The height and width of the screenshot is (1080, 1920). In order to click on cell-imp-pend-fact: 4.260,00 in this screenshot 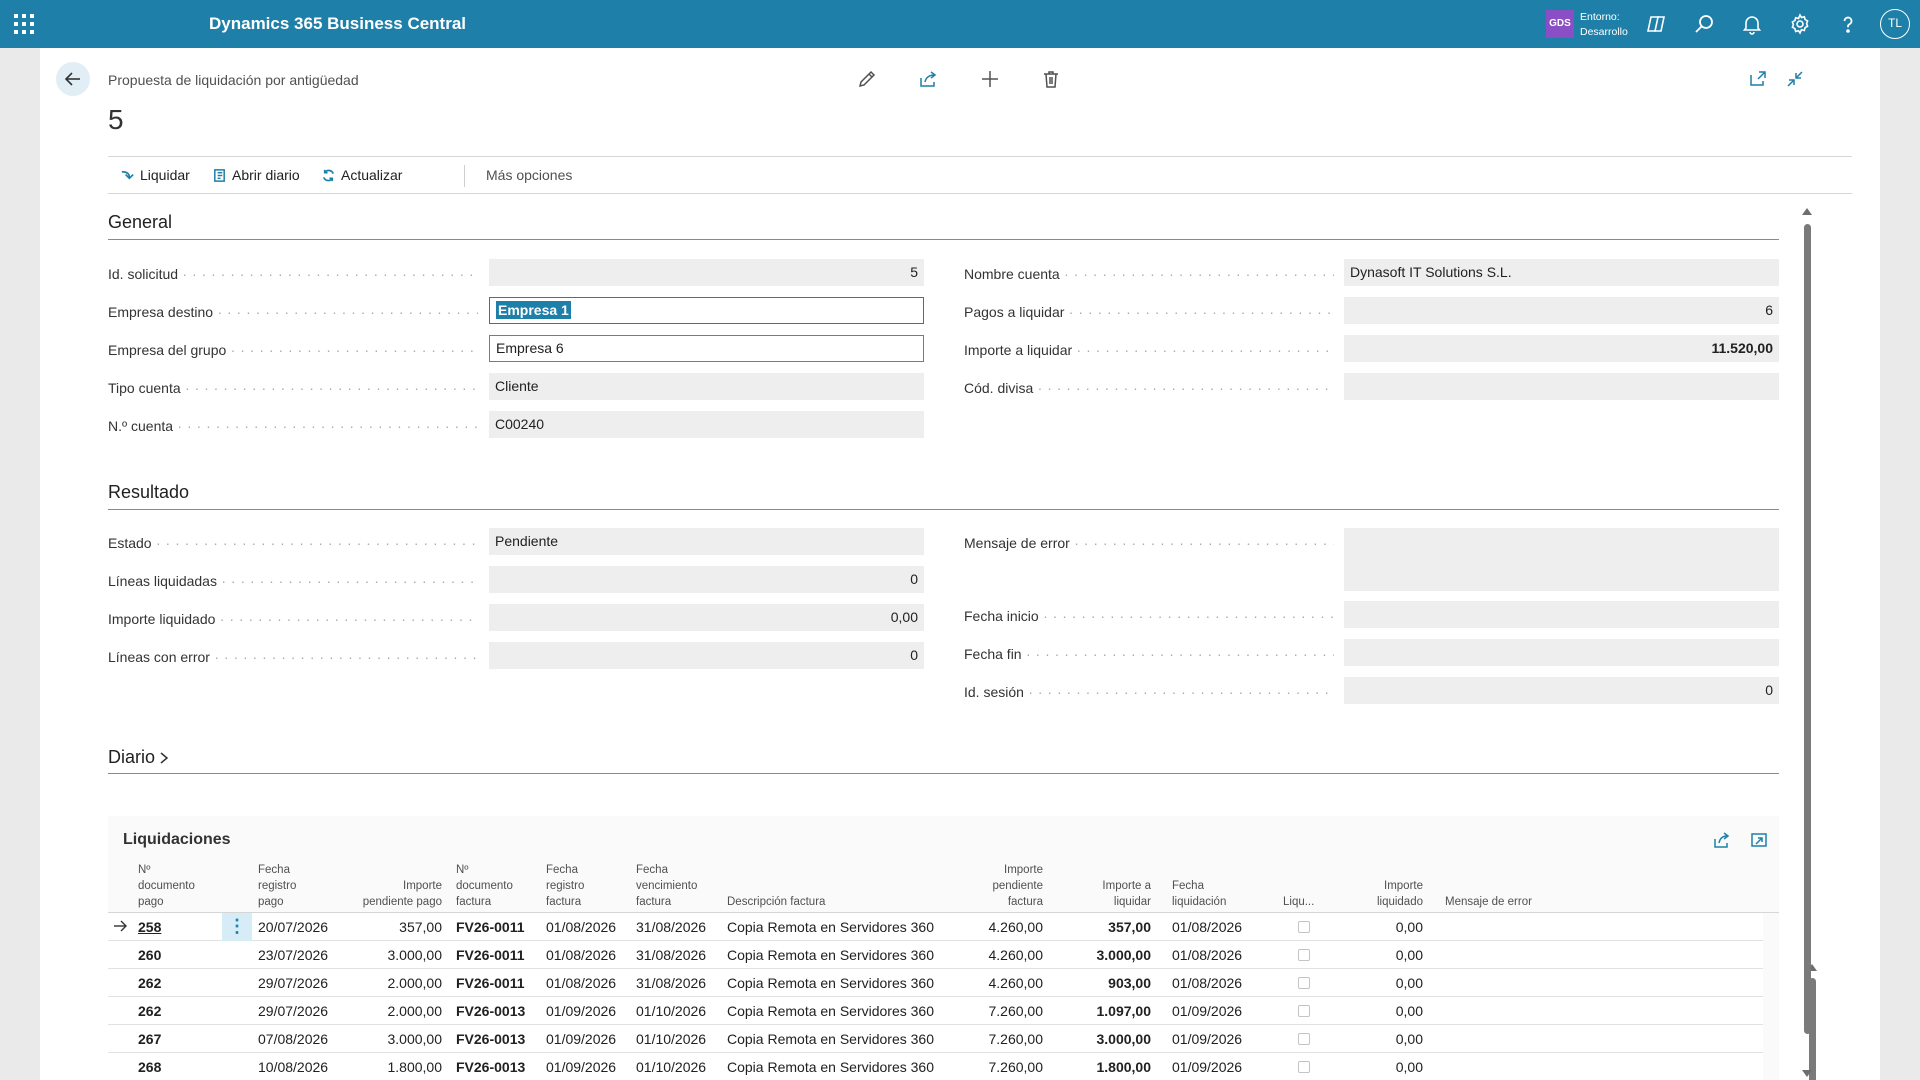, I will do `click(1016, 955)`.